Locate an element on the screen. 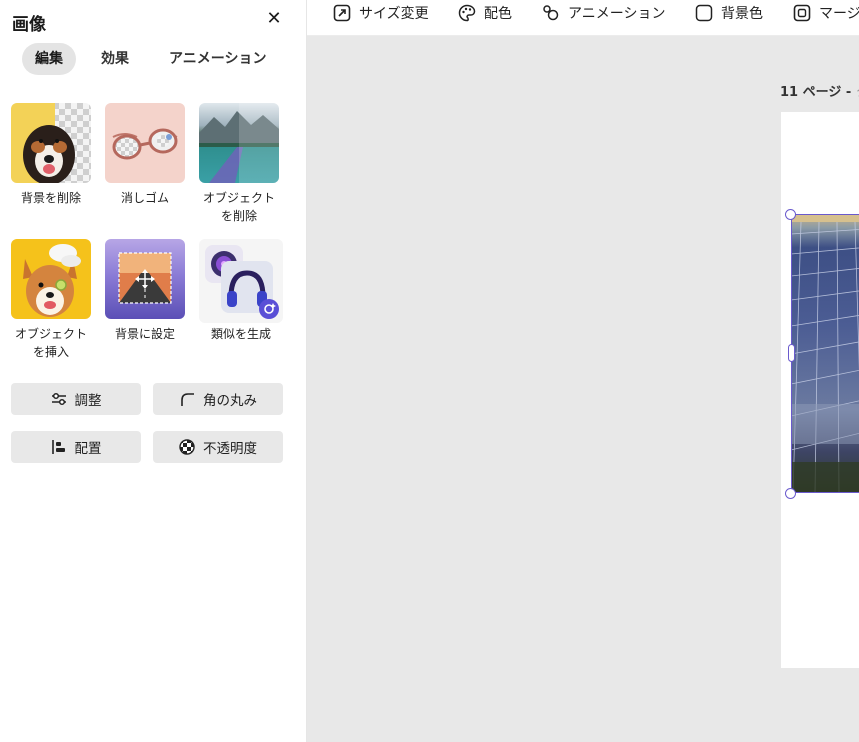 The height and width of the screenshot is (742, 859). remove-background-icon is located at coordinates (51, 143).